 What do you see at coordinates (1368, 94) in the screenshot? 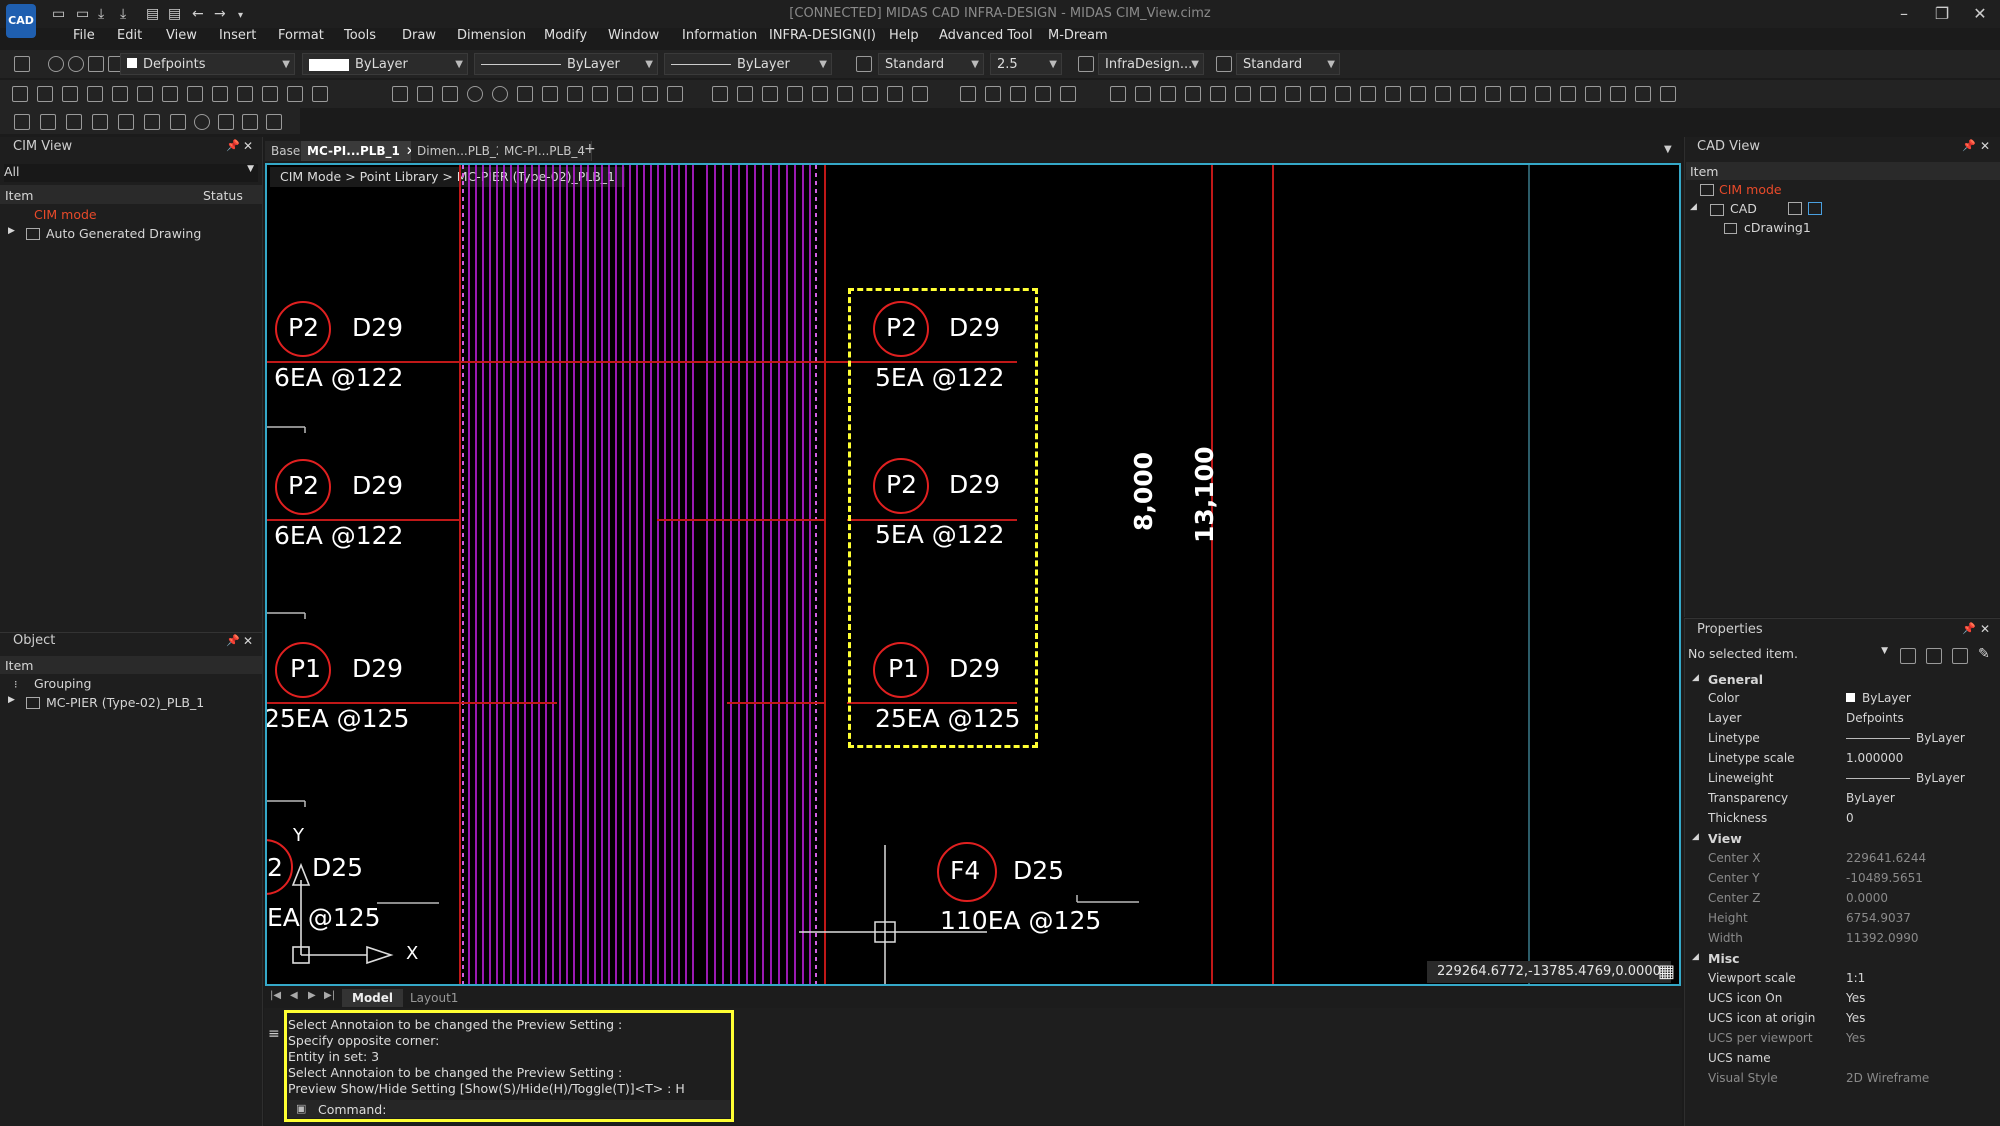
I see `polar-tool-icon` at bounding box center [1368, 94].